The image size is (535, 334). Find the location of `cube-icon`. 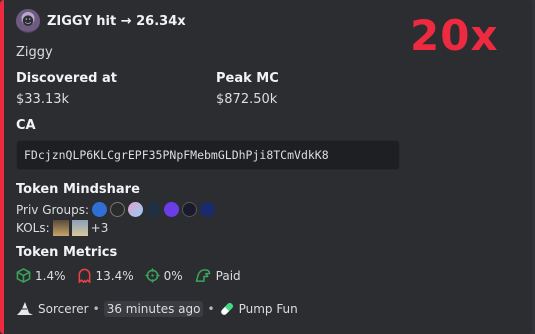

cube-icon is located at coordinates (23, 275).